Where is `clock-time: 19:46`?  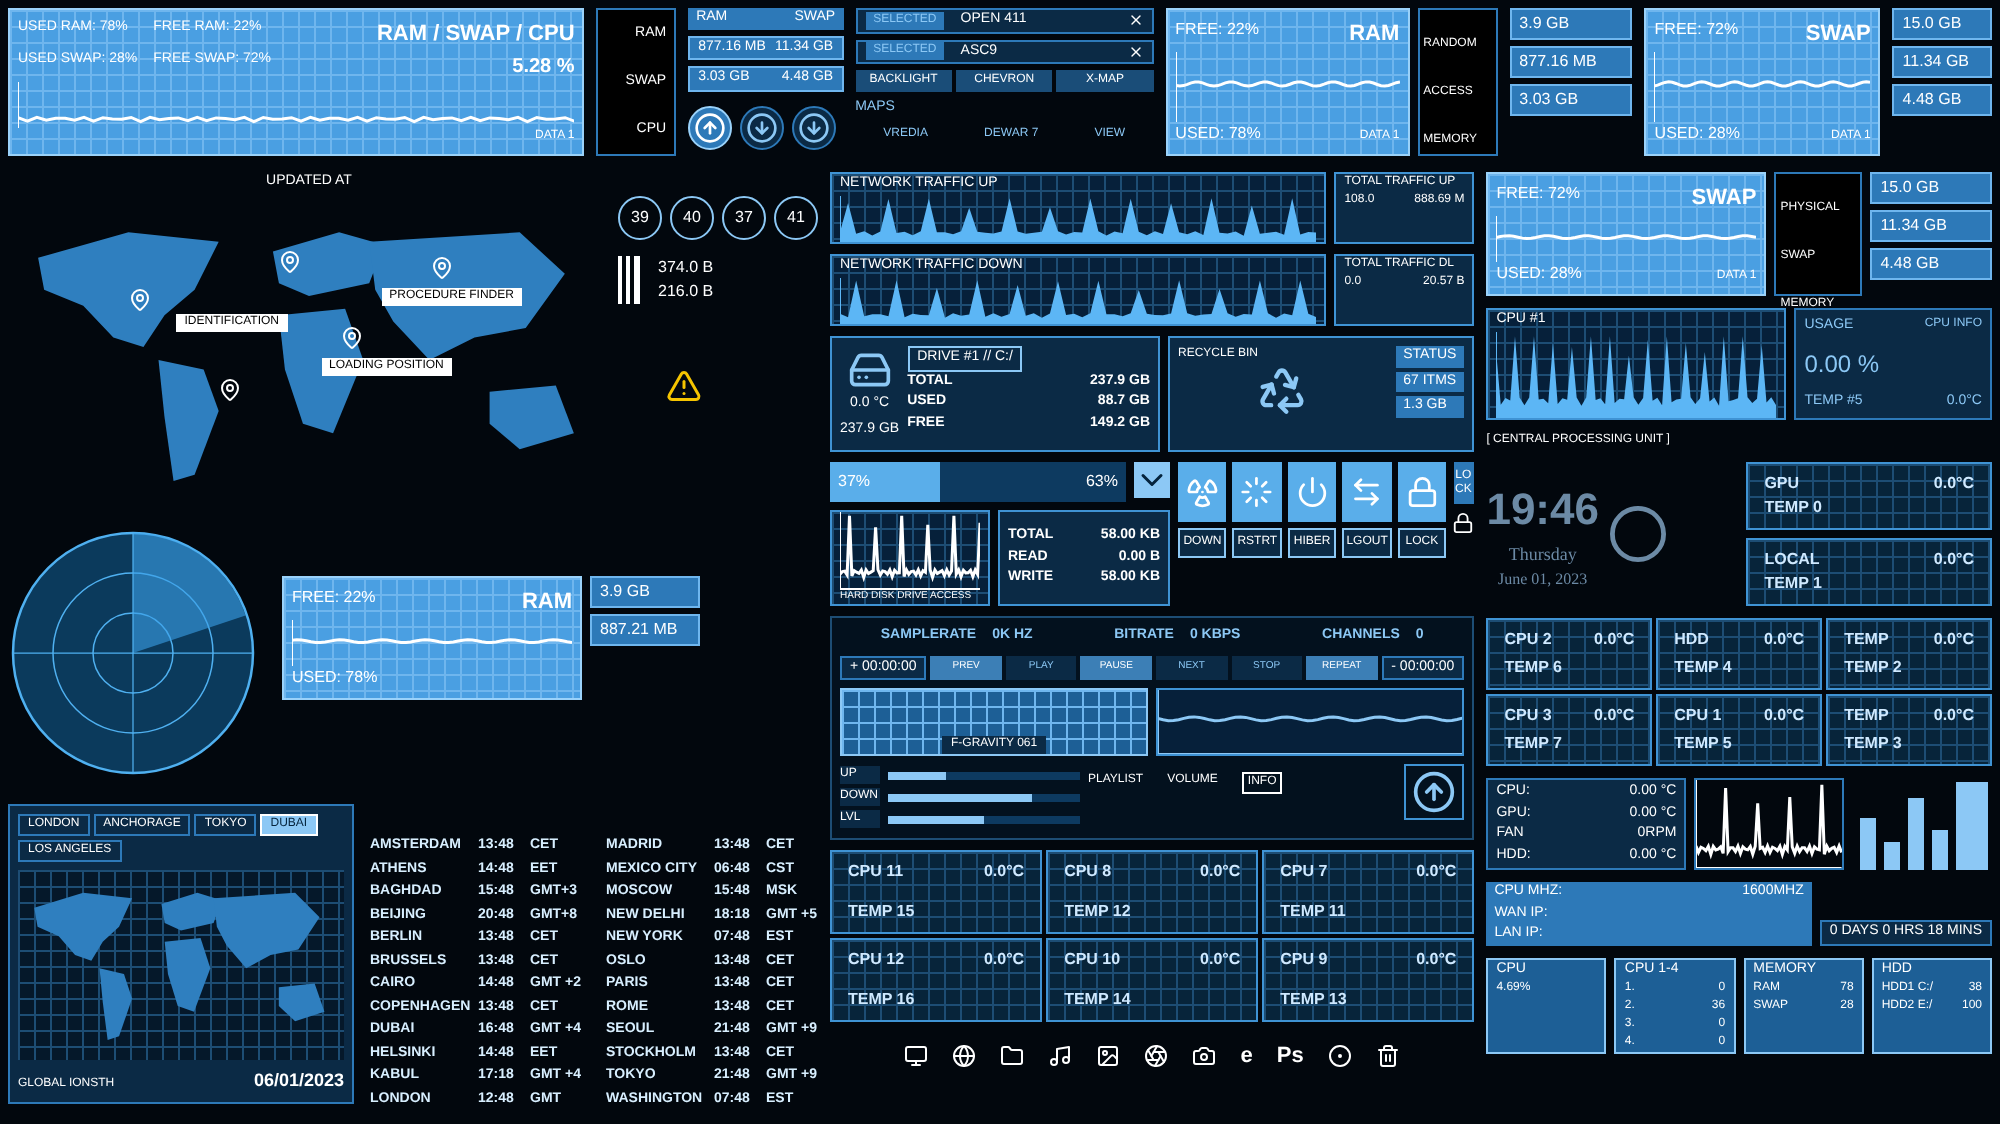 clock-time: 19:46 is located at coordinates (1542, 509).